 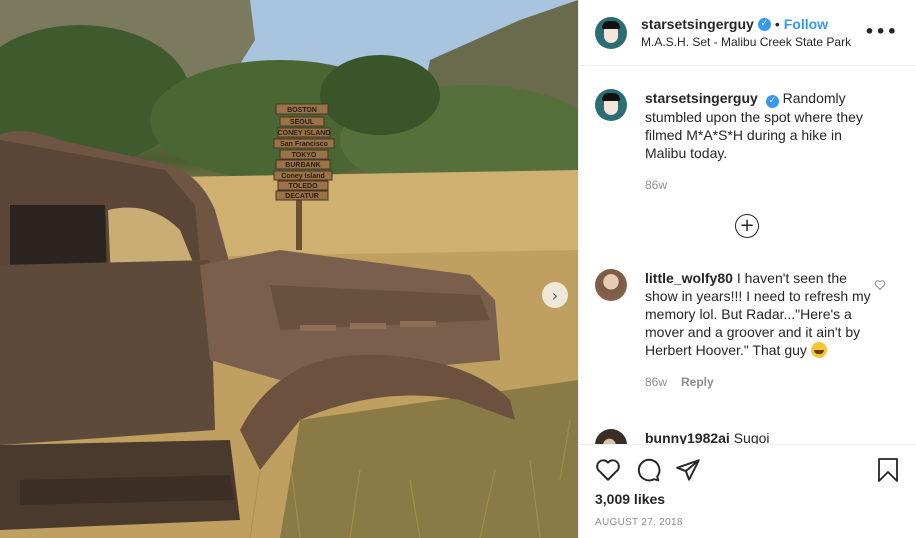 I want to click on sign-text: CONEY ISLAND, so click(x=304, y=133).